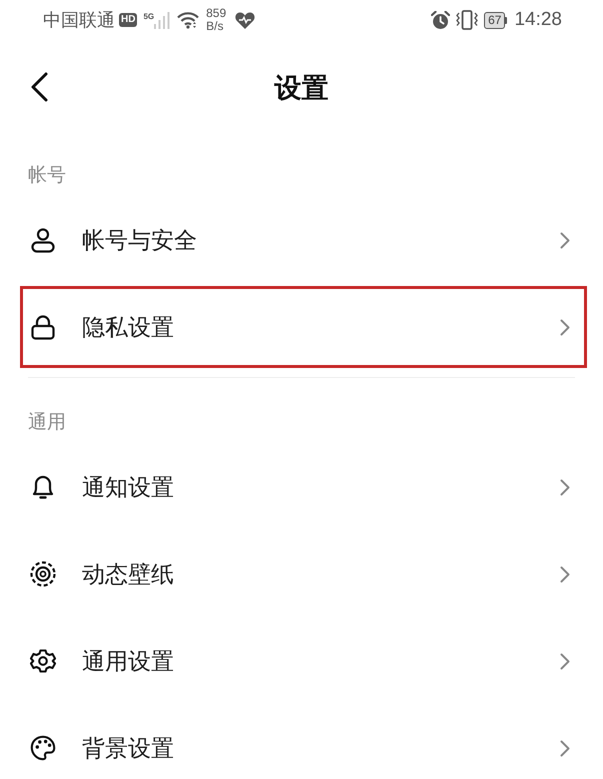  What do you see at coordinates (162, 20) in the screenshot?
I see `signal-icon` at bounding box center [162, 20].